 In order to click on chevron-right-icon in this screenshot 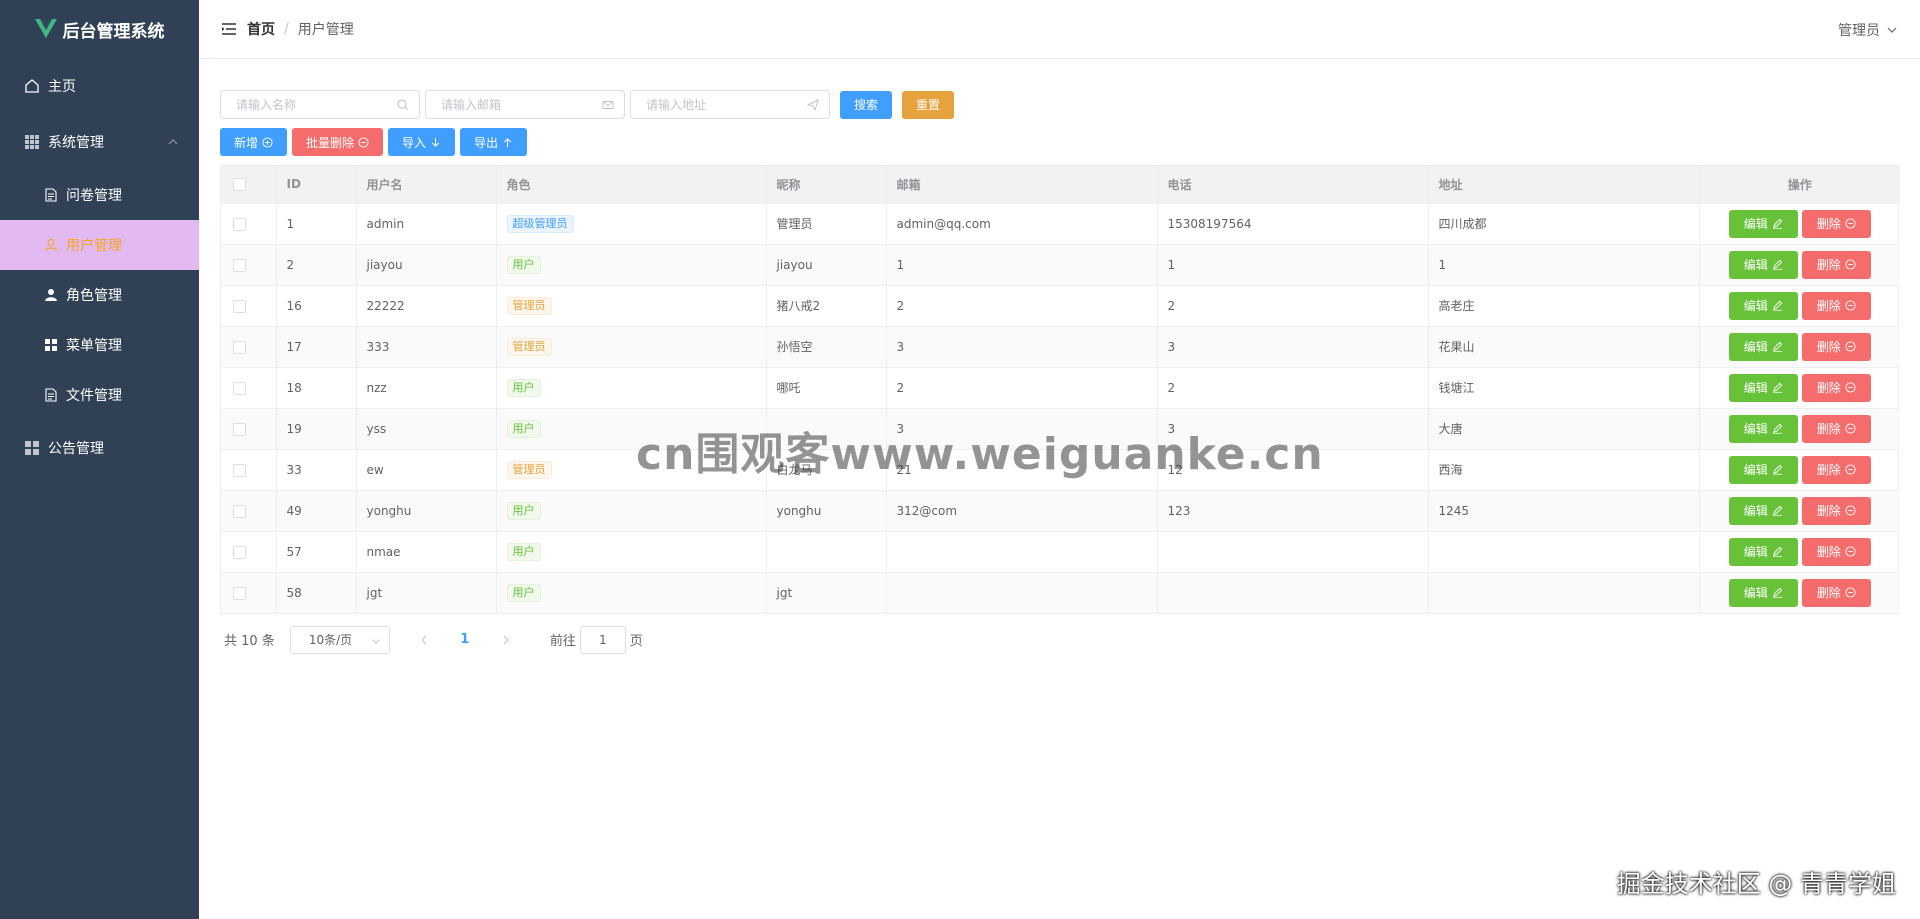, I will do `click(506, 639)`.